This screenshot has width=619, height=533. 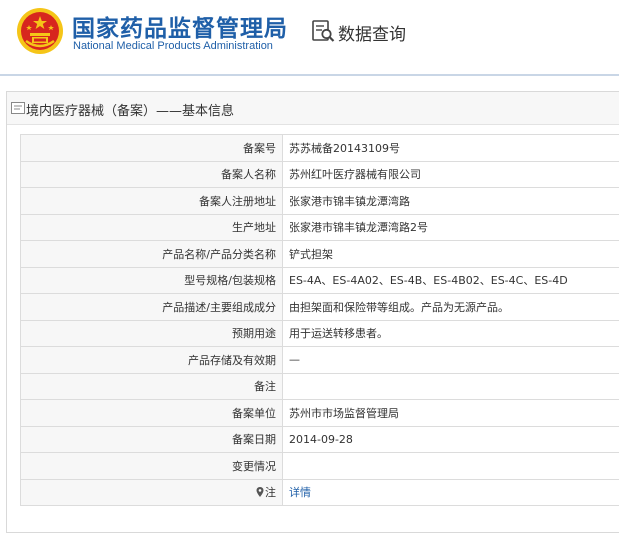 I want to click on field-value: 用于运送转移患者。, so click(x=451, y=333).